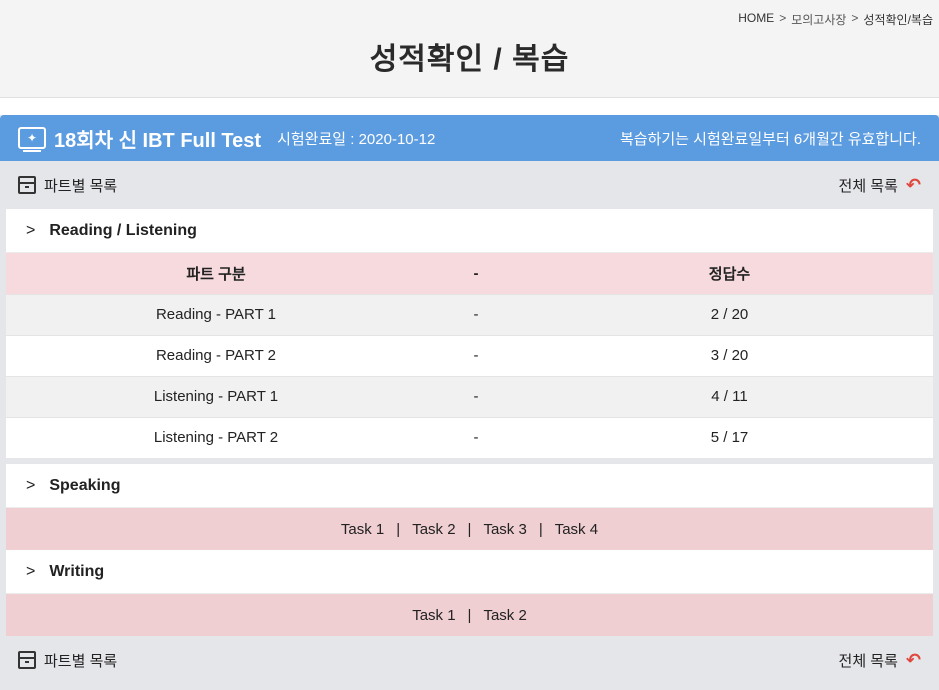  I want to click on list-bar-top: 파트별 목록 전체 목록 ↶, so click(469, 185).